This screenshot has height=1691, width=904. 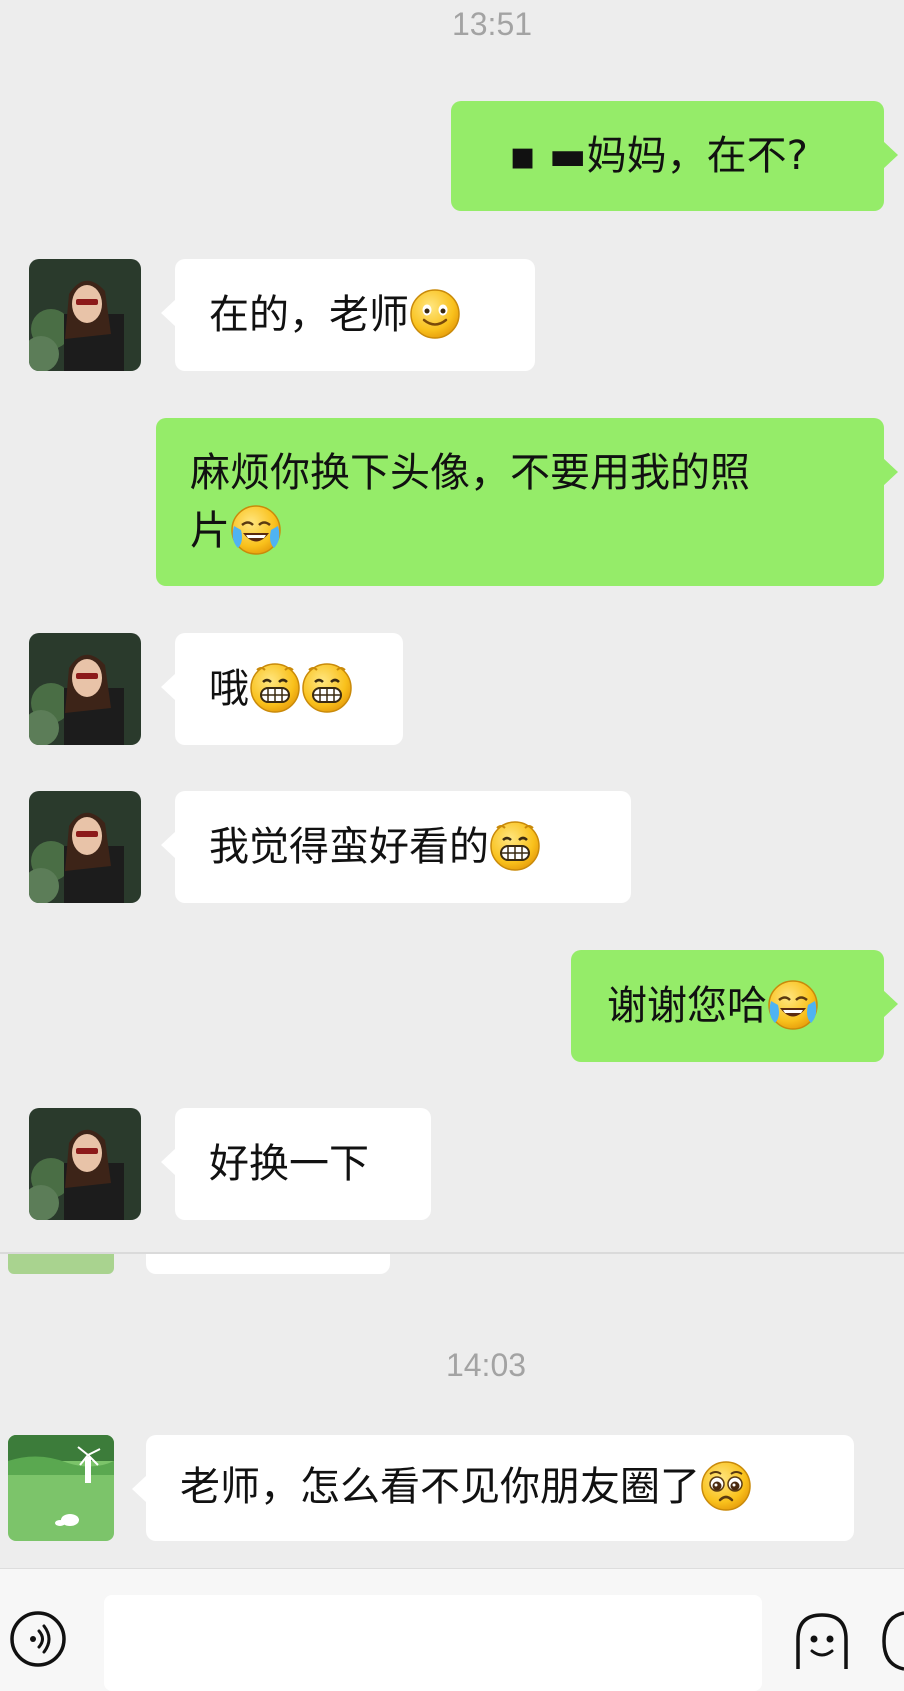 I want to click on message-text: ▪ ▬妈妈，在不?, so click(x=658, y=156).